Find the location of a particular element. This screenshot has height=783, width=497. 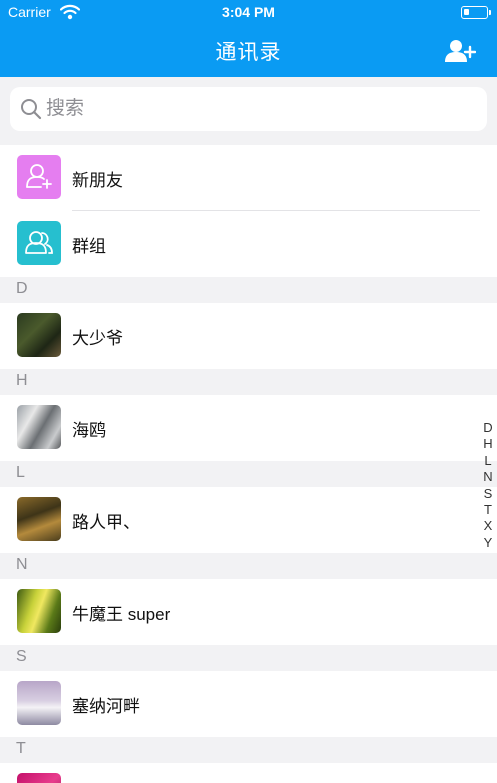

new-friend-icon is located at coordinates (39, 177).